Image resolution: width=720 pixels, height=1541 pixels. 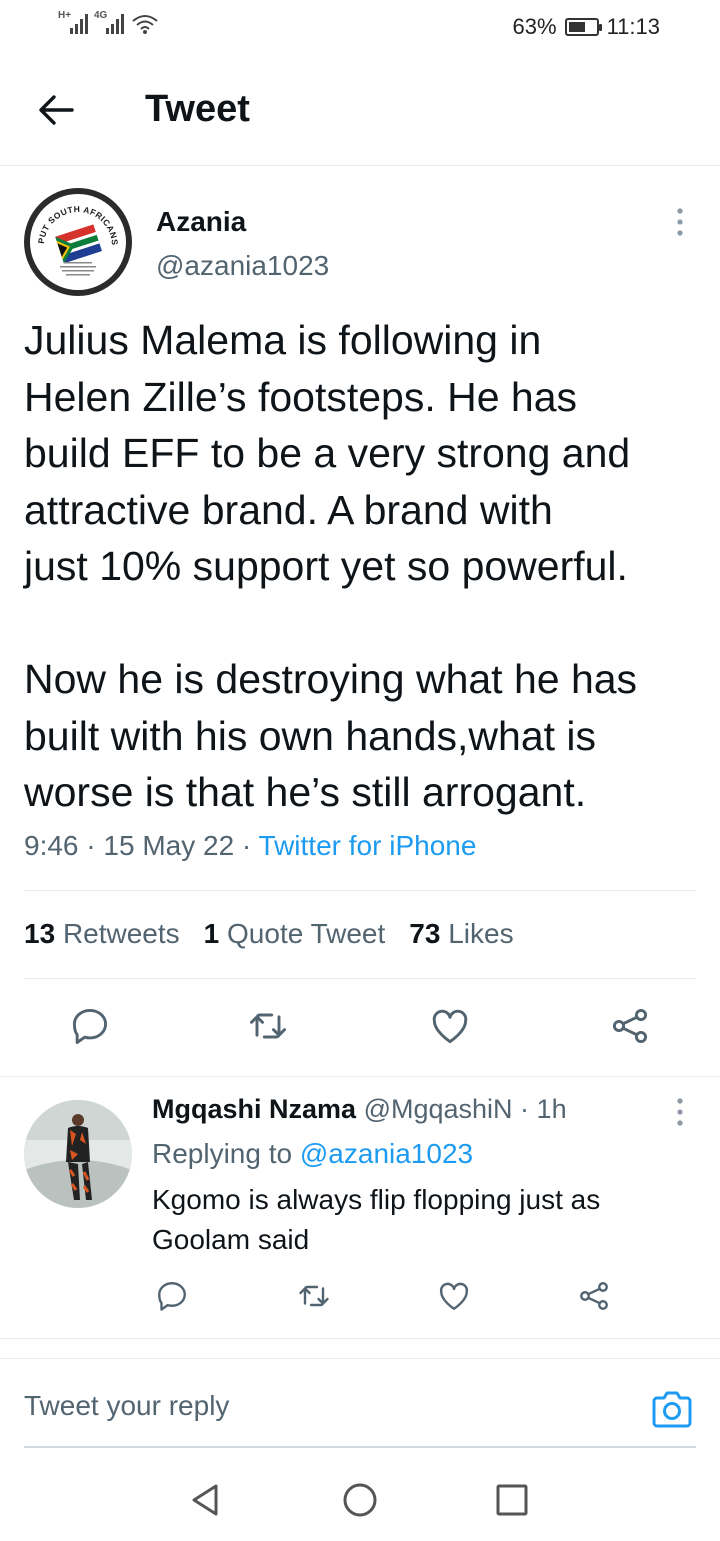 I want to click on avatar: PUT SOUTH AFRICANS FIRST, so click(x=78, y=242).